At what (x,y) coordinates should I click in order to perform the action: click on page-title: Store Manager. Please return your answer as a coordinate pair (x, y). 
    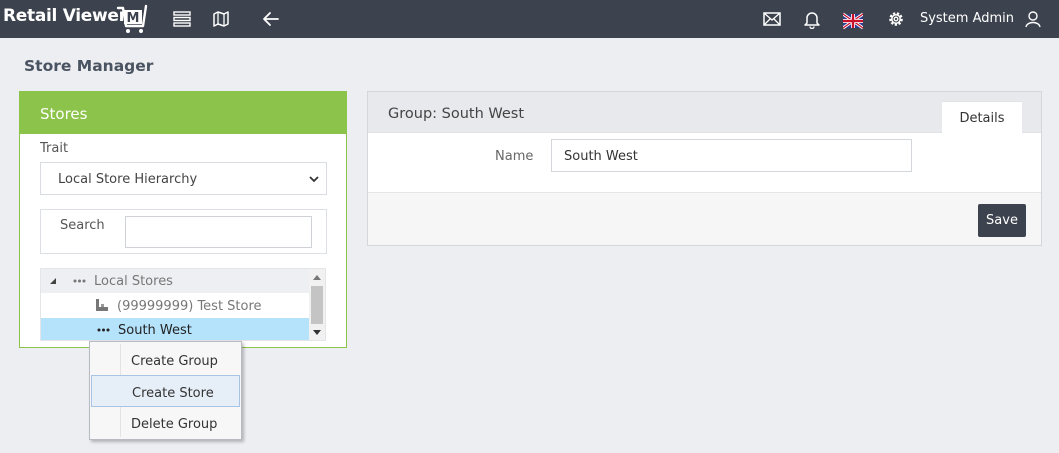
    Looking at the image, I should click on (89, 66).